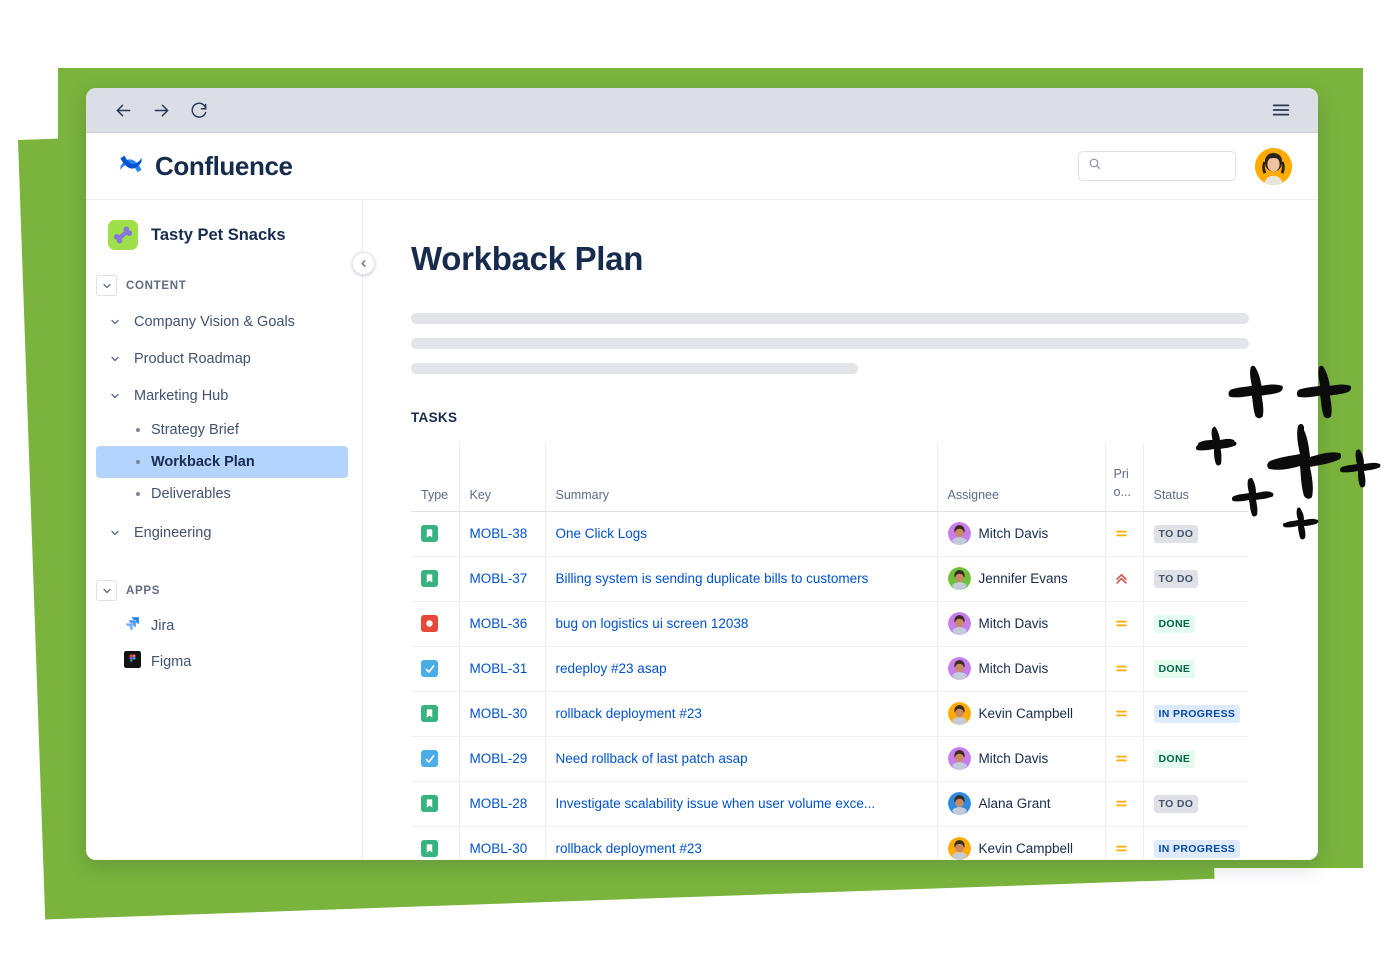 The width and height of the screenshot is (1388, 980). I want to click on cell-key: MOBL-29, so click(502, 759).